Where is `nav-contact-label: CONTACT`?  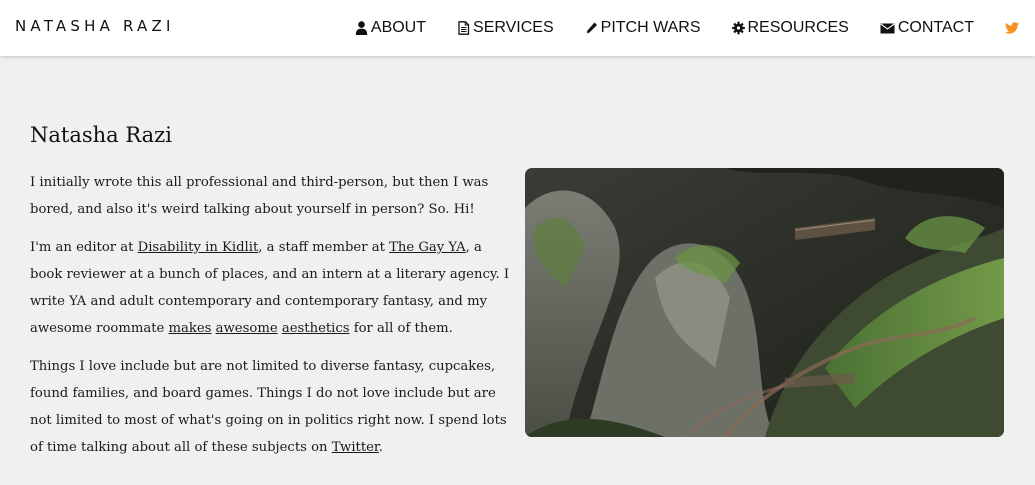
nav-contact-label: CONTACT is located at coordinates (935, 27).